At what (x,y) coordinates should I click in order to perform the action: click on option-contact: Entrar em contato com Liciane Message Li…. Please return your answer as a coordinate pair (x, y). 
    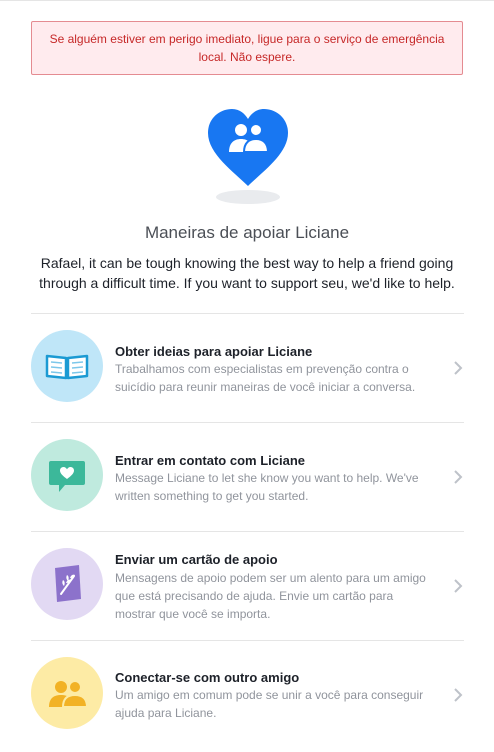
    Looking at the image, I should click on (247, 477).